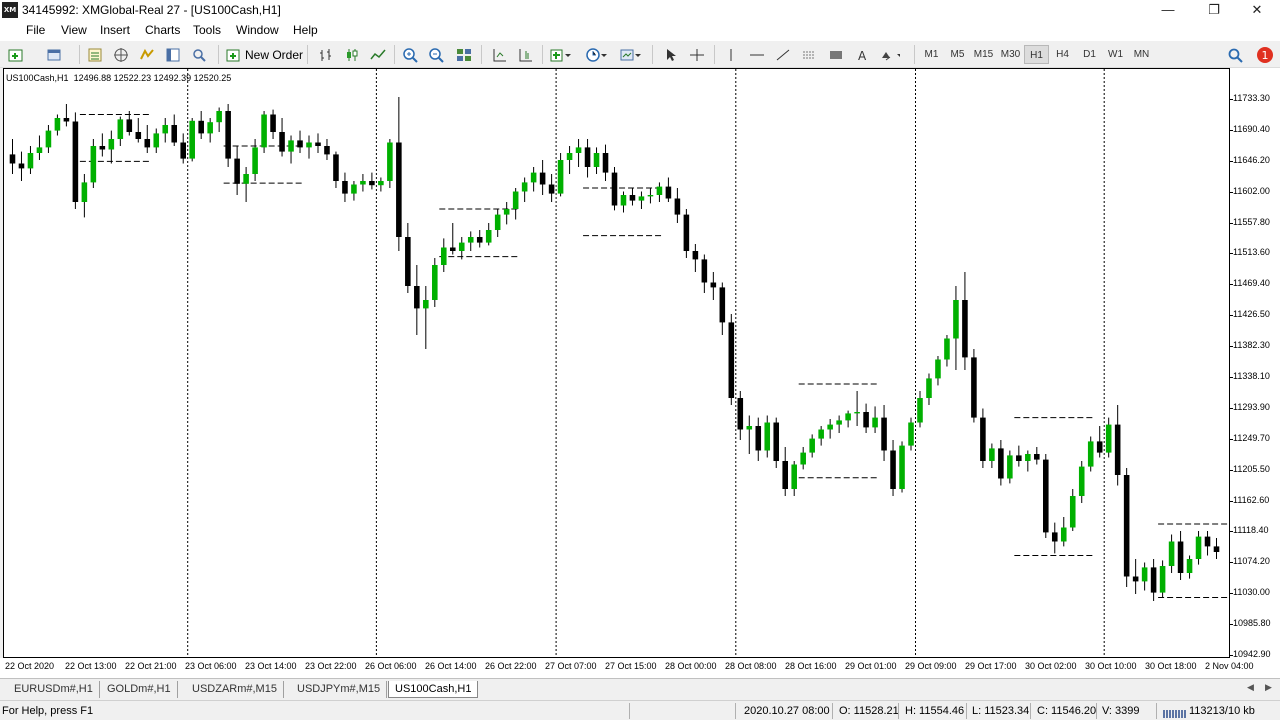 Image resolution: width=1280 pixels, height=720 pixels. I want to click on zoom-out-icon, so click(437, 54).